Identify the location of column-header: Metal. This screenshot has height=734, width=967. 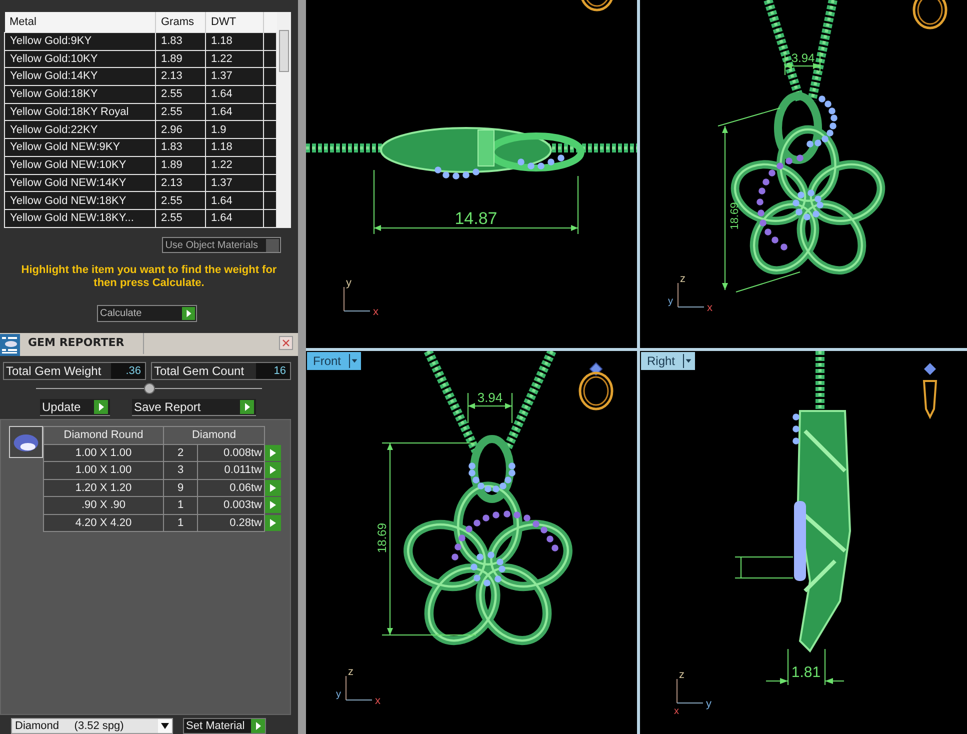
(80, 22).